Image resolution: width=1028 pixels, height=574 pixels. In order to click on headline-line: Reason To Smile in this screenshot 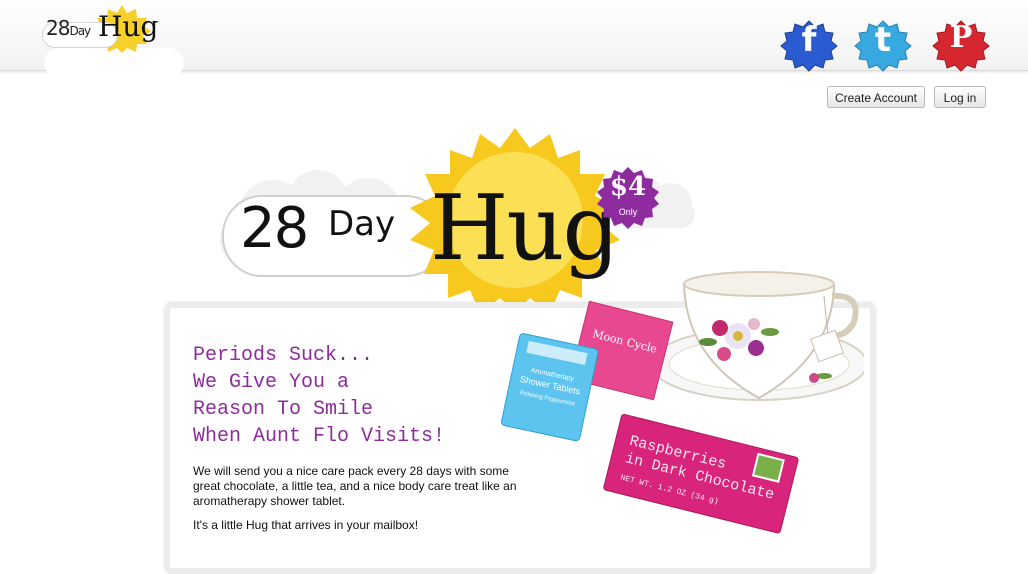, I will do `click(283, 409)`.